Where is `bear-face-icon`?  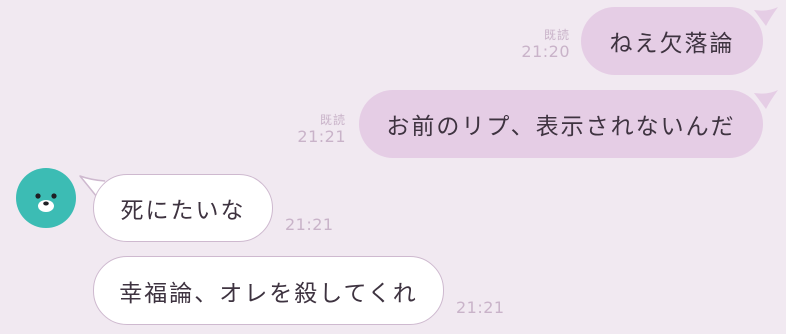
bear-face-icon is located at coordinates (46, 202).